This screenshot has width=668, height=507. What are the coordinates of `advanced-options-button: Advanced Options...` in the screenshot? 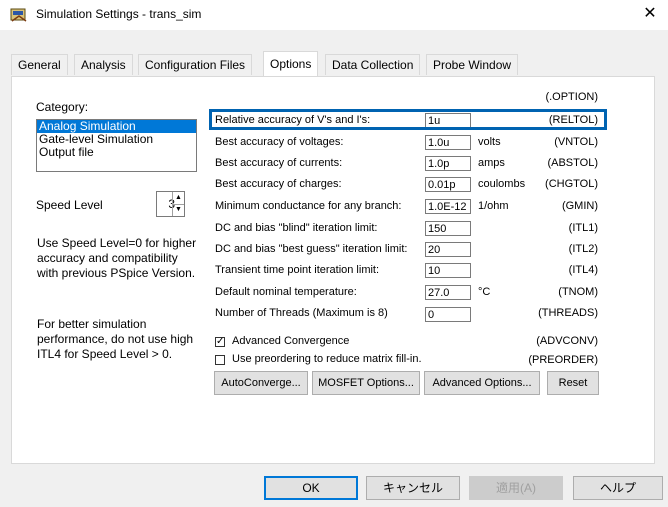 It's located at (482, 383).